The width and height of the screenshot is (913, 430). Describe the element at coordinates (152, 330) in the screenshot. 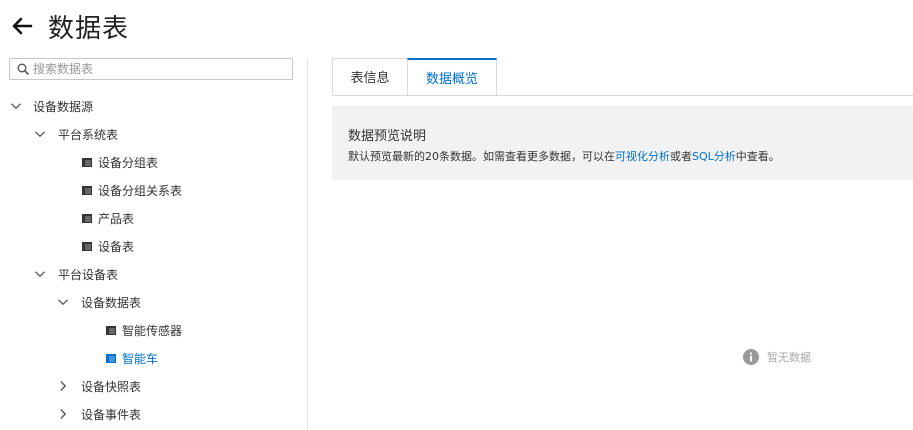

I see `tree-label: 智能传感器` at that location.